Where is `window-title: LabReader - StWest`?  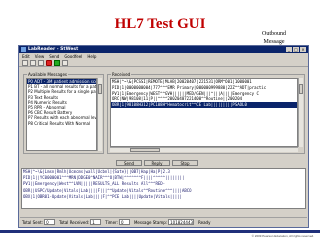 window-title: LabReader - StWest is located at coordinates (53, 49).